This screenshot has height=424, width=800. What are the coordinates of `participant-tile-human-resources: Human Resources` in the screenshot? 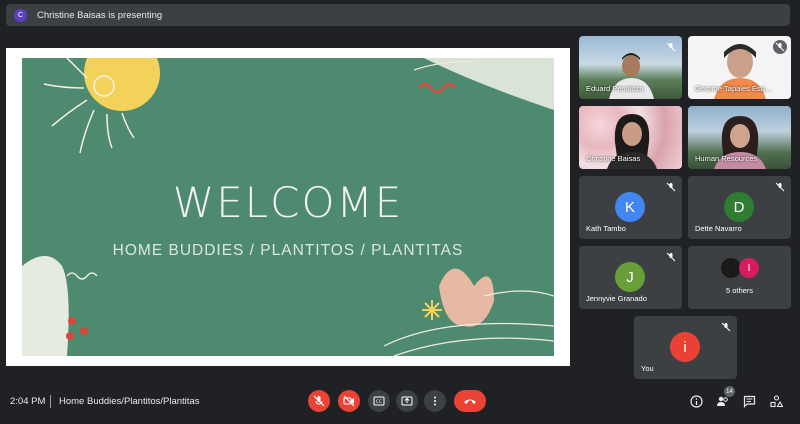 It's located at (739, 137).